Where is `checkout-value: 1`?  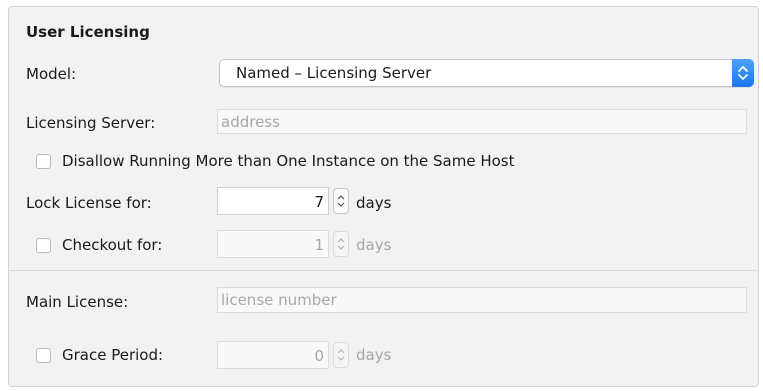 checkout-value: 1 is located at coordinates (319, 245).